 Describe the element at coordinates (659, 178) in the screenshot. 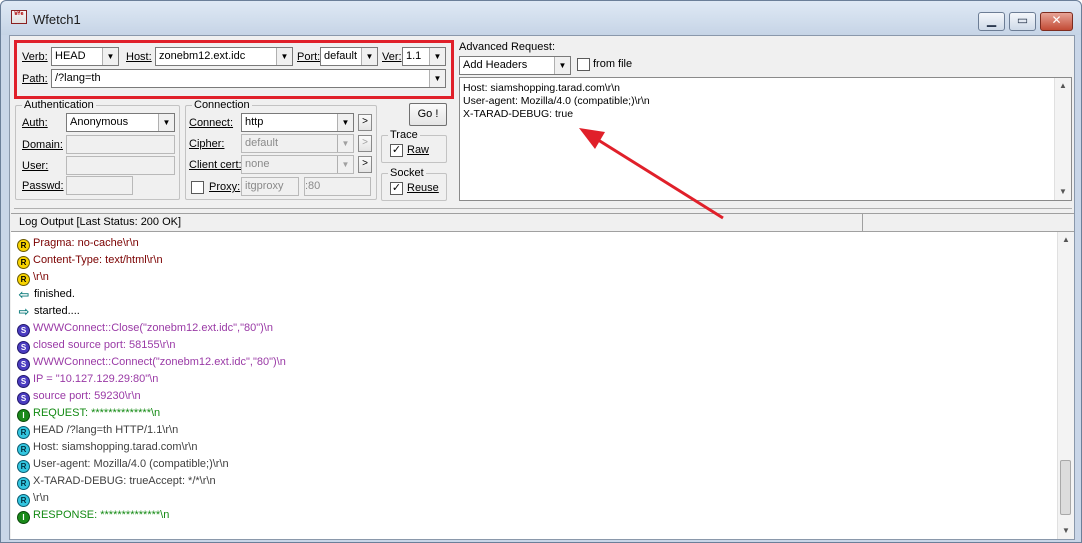

I see `arrow-shaft` at that location.